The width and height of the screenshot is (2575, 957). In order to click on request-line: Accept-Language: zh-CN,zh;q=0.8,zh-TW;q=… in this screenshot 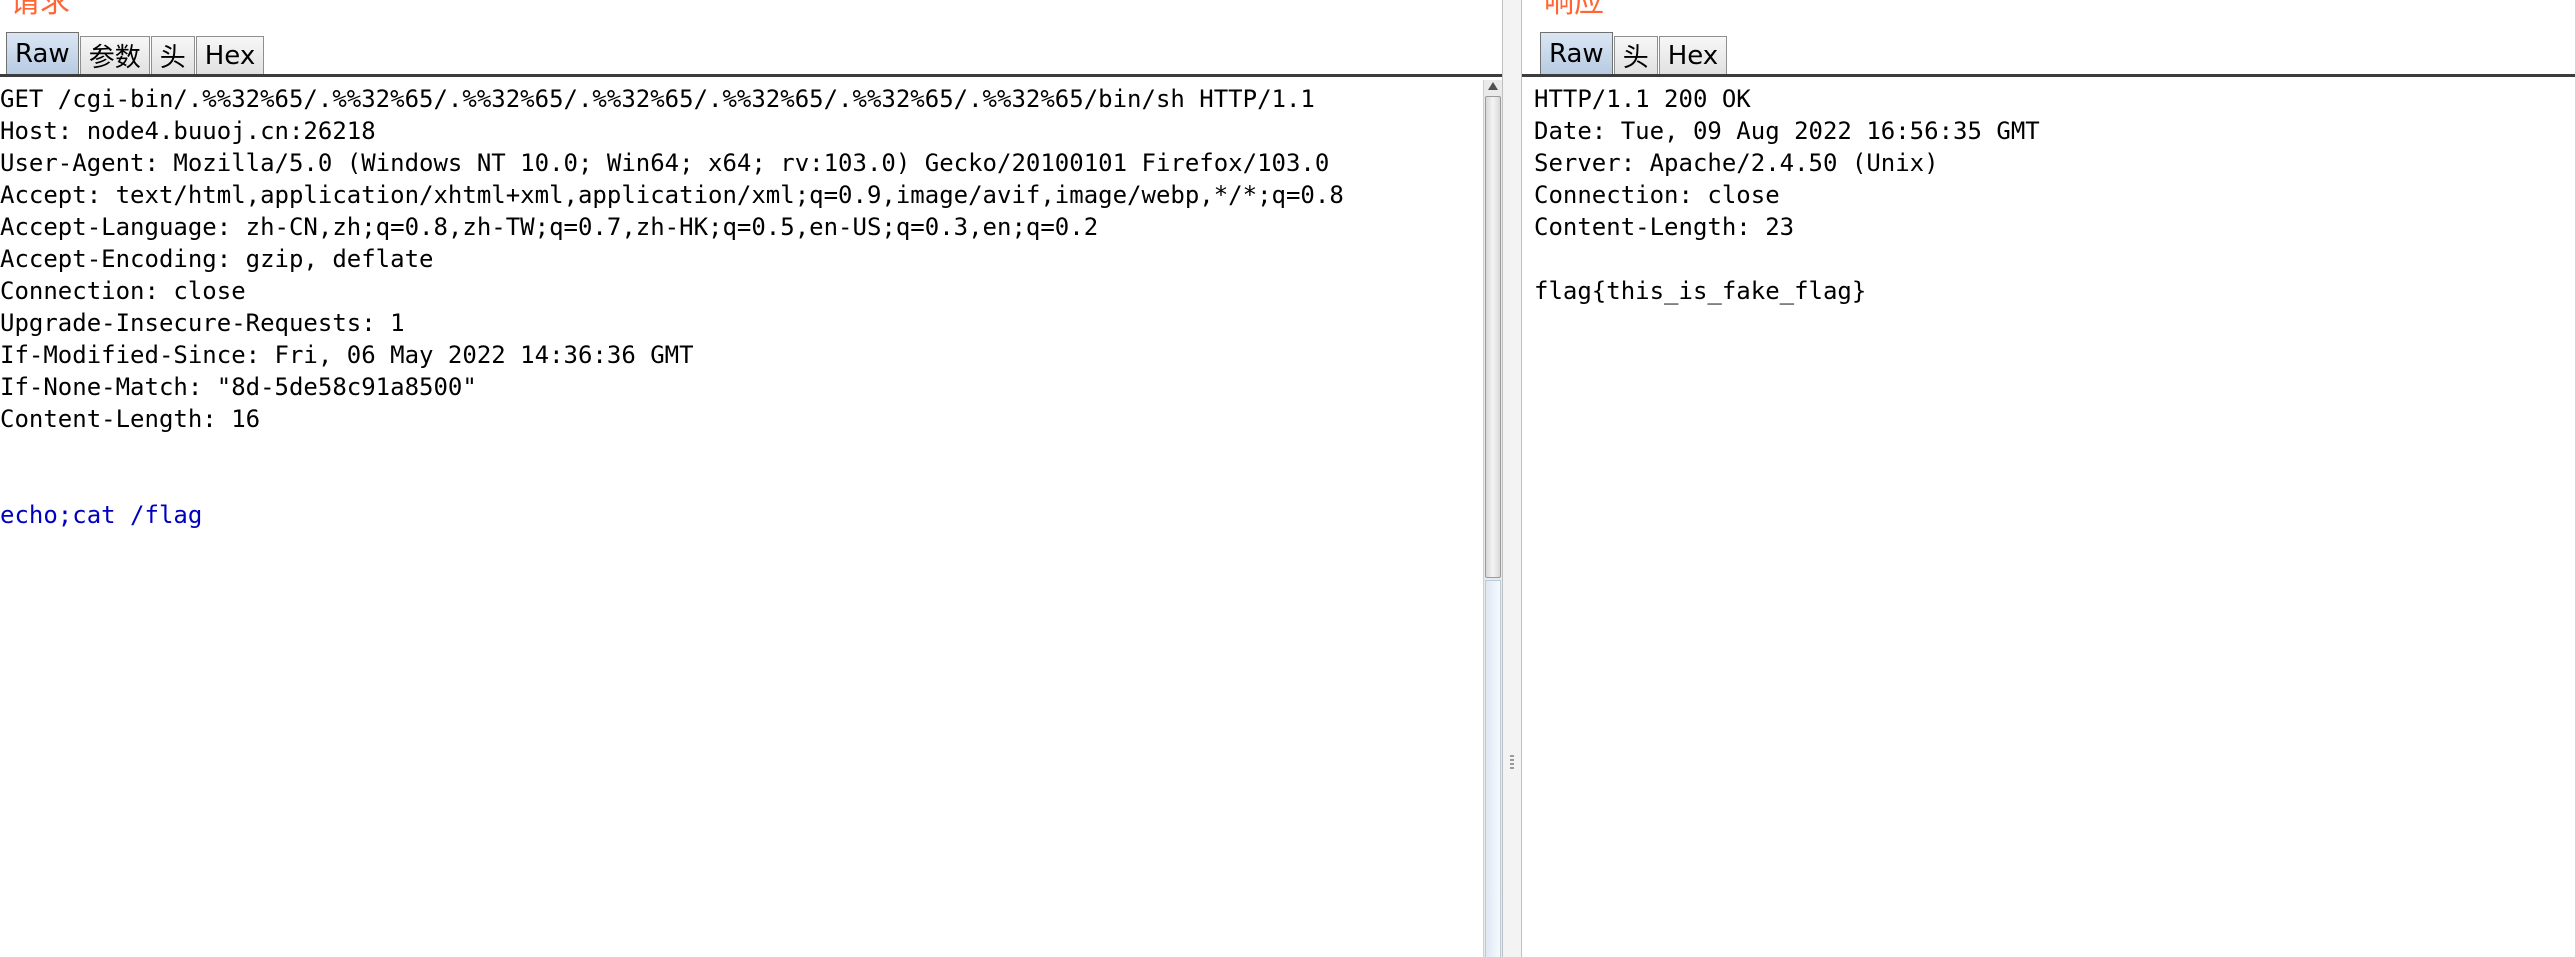, I will do `click(549, 227)`.